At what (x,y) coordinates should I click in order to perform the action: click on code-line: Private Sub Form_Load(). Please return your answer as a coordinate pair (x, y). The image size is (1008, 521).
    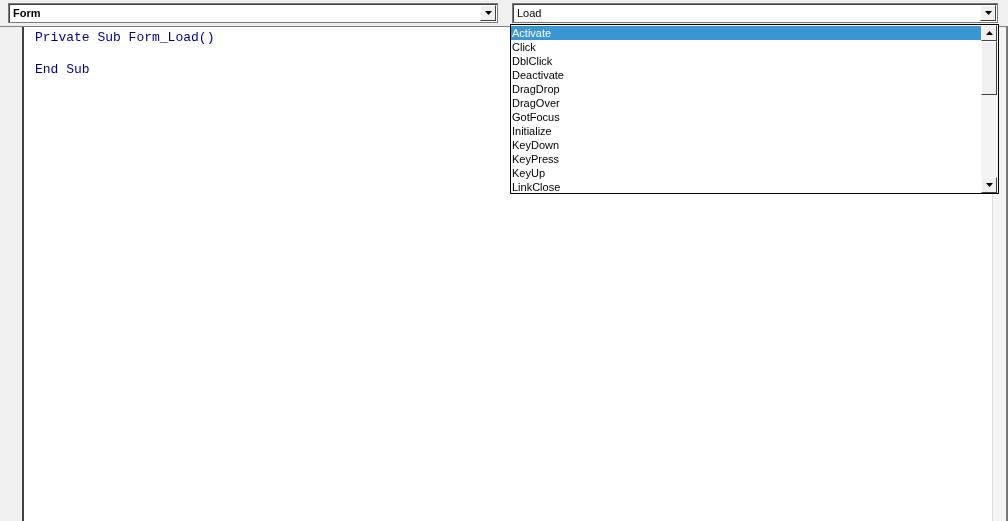
    Looking at the image, I should click on (125, 38).